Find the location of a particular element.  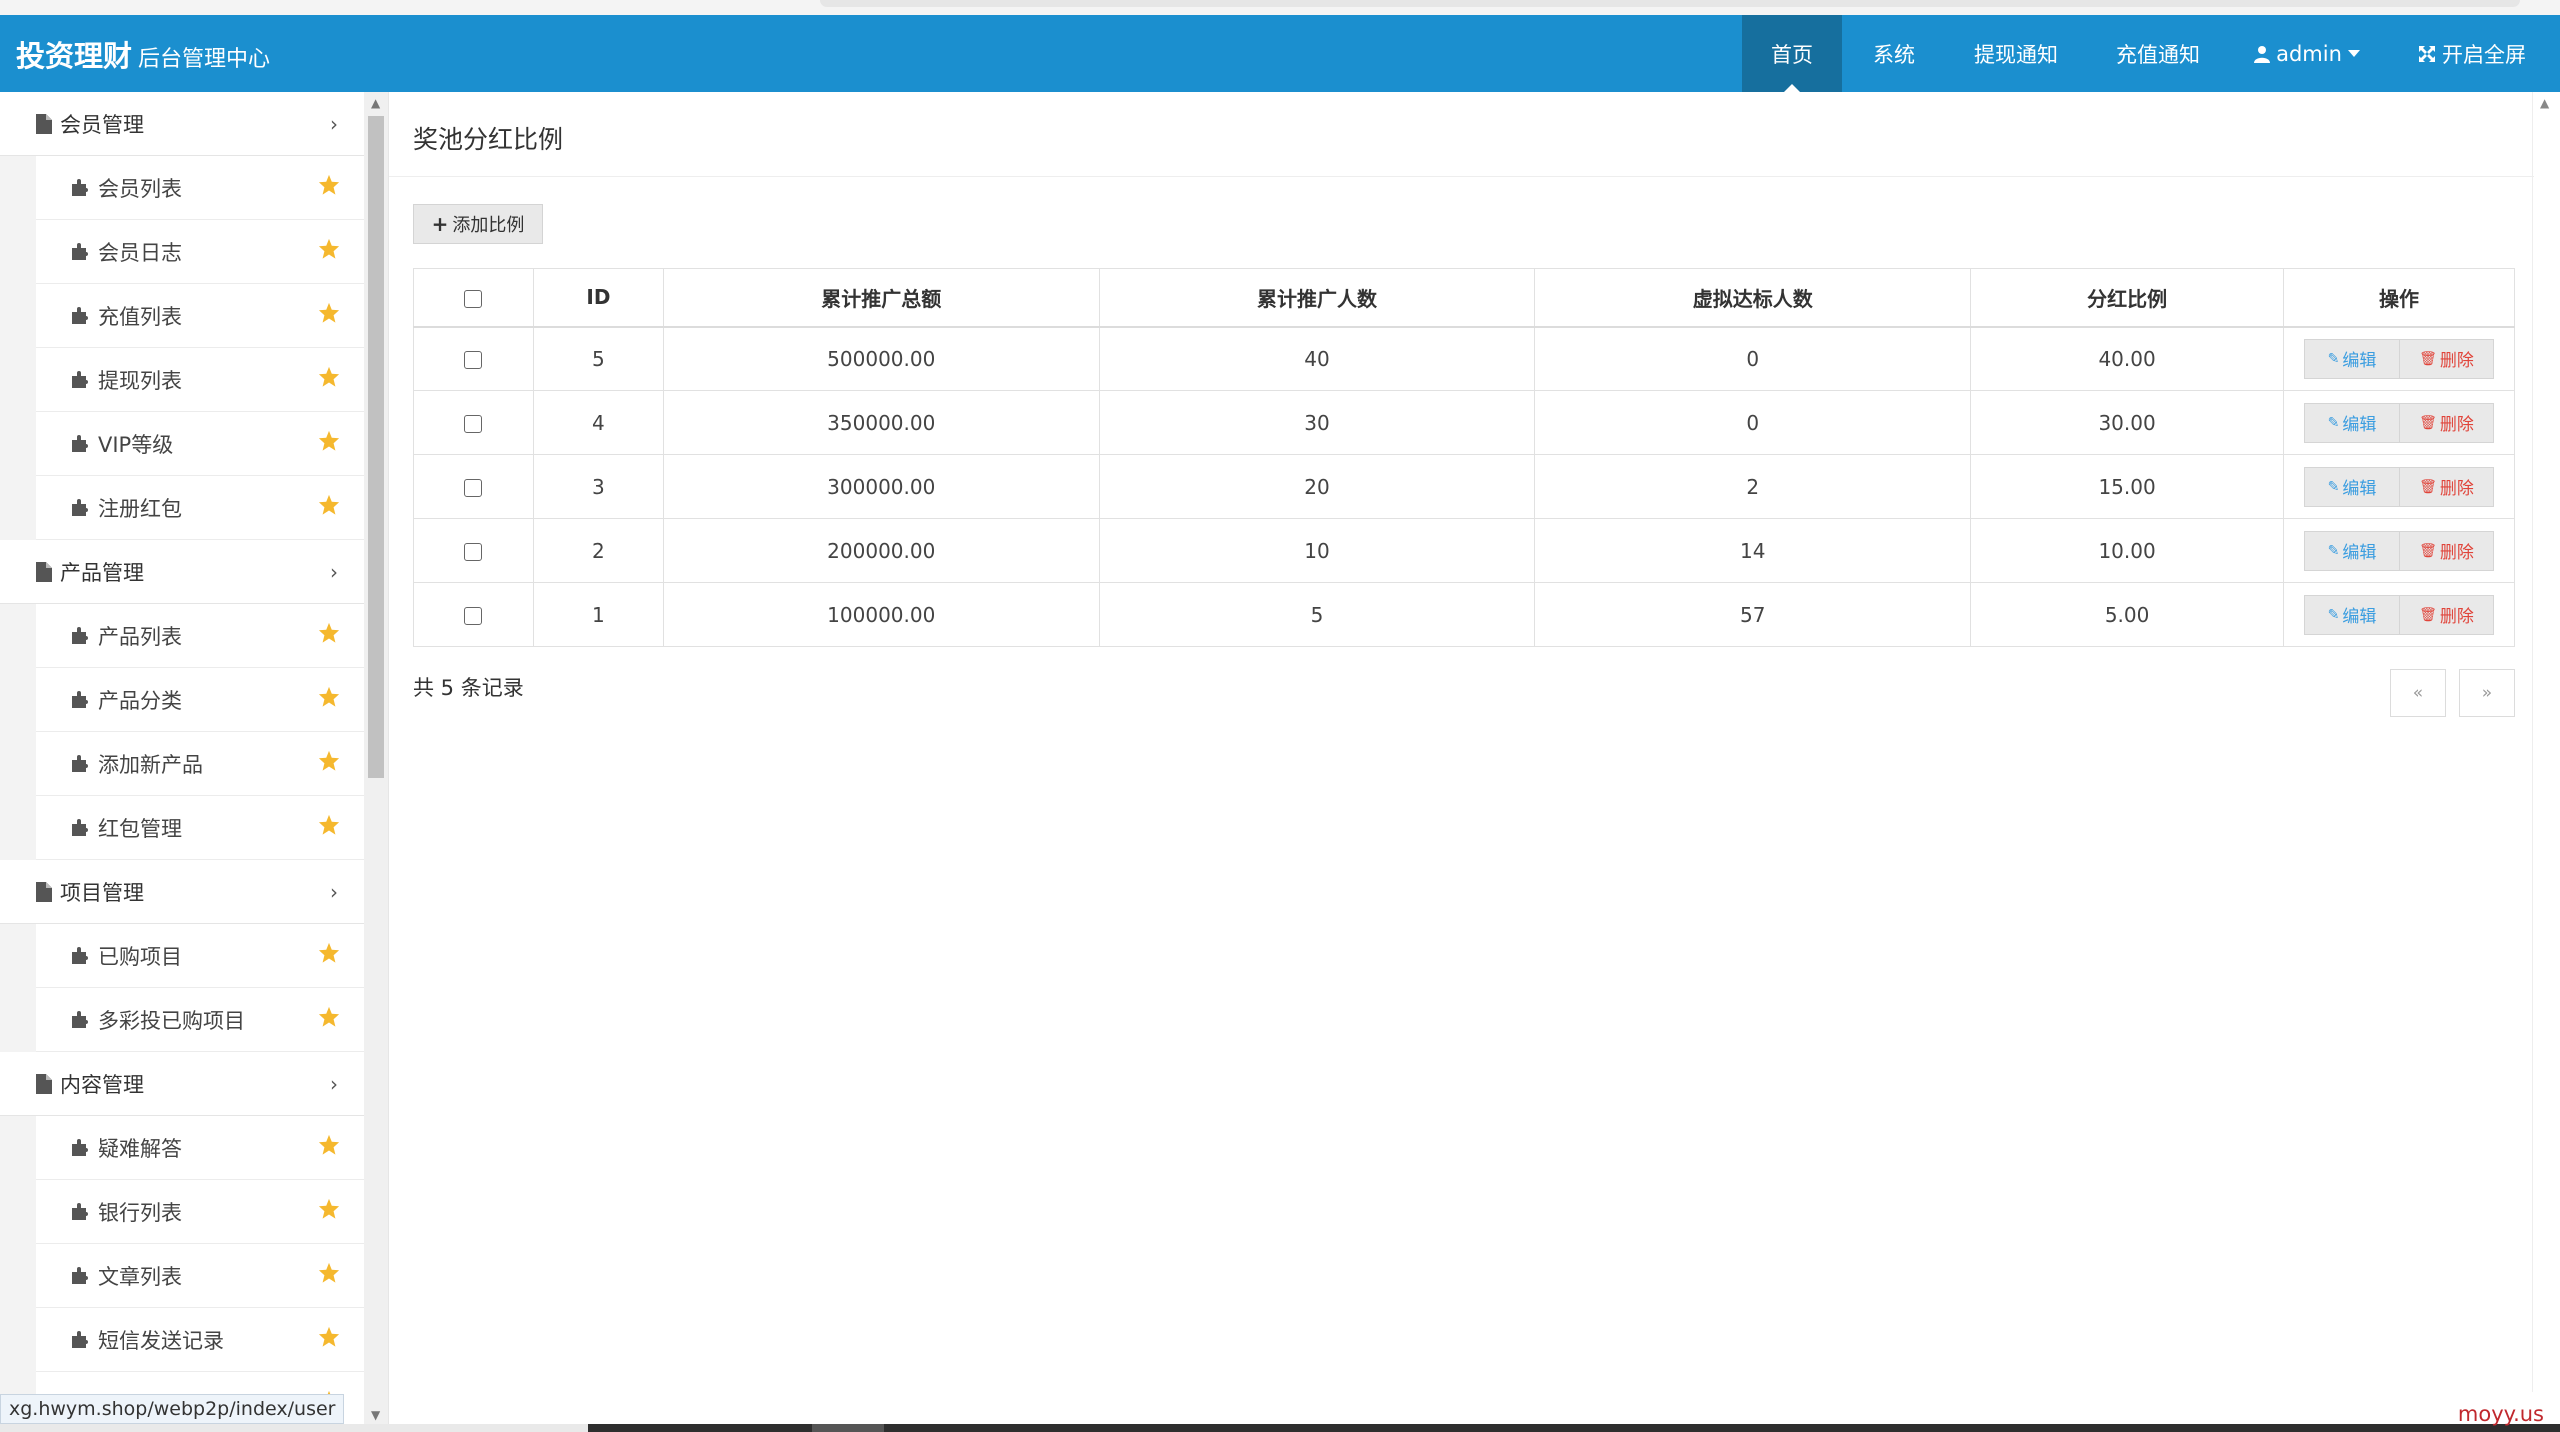

sidebar-item-member-log: 会员日志 is located at coordinates (200, 252).